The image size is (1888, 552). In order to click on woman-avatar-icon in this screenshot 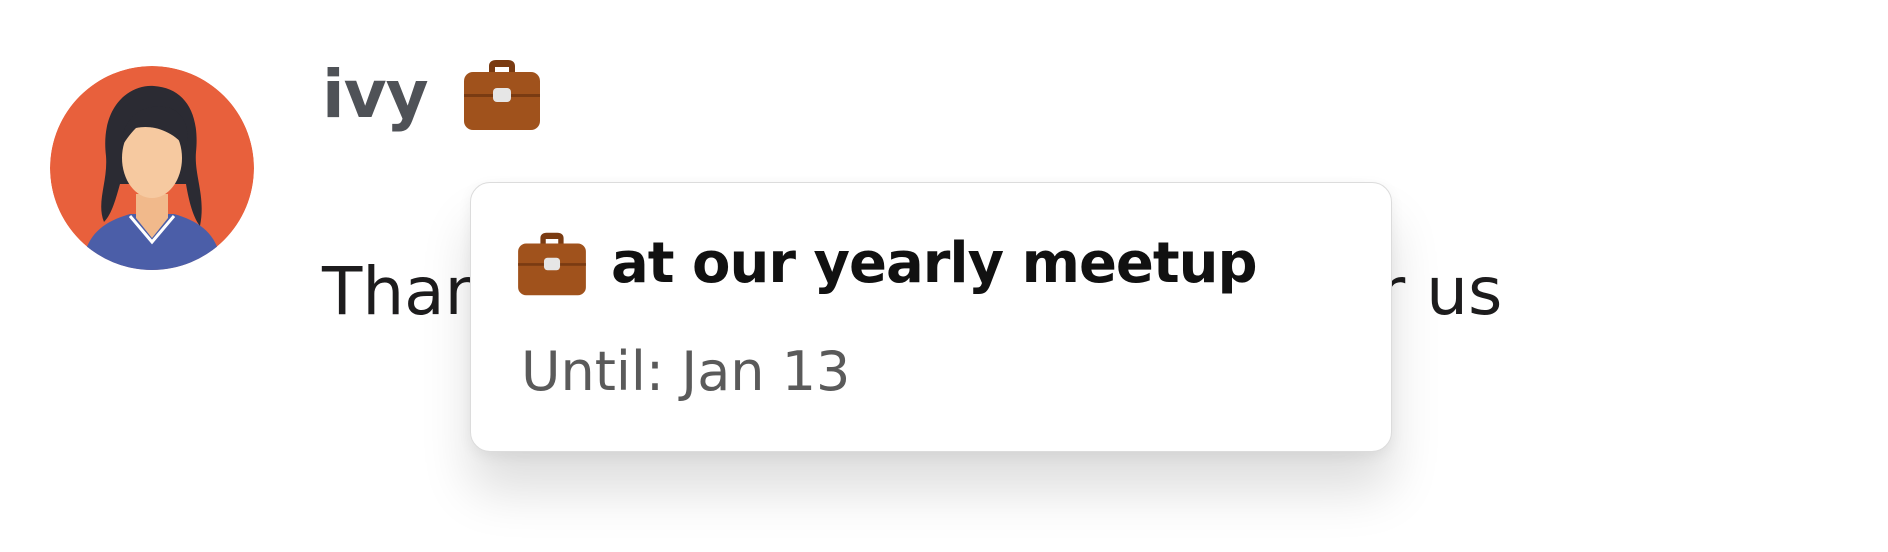, I will do `click(152, 168)`.